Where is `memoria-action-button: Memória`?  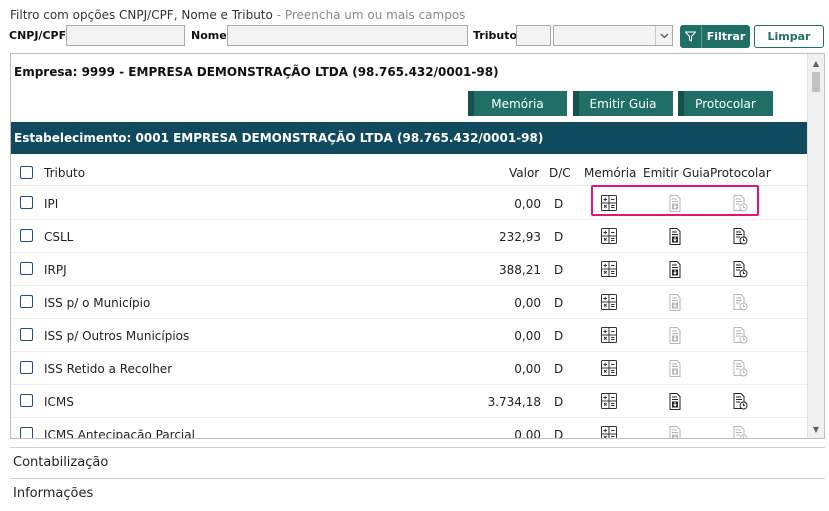
memoria-action-button: Memória is located at coordinates (517, 103).